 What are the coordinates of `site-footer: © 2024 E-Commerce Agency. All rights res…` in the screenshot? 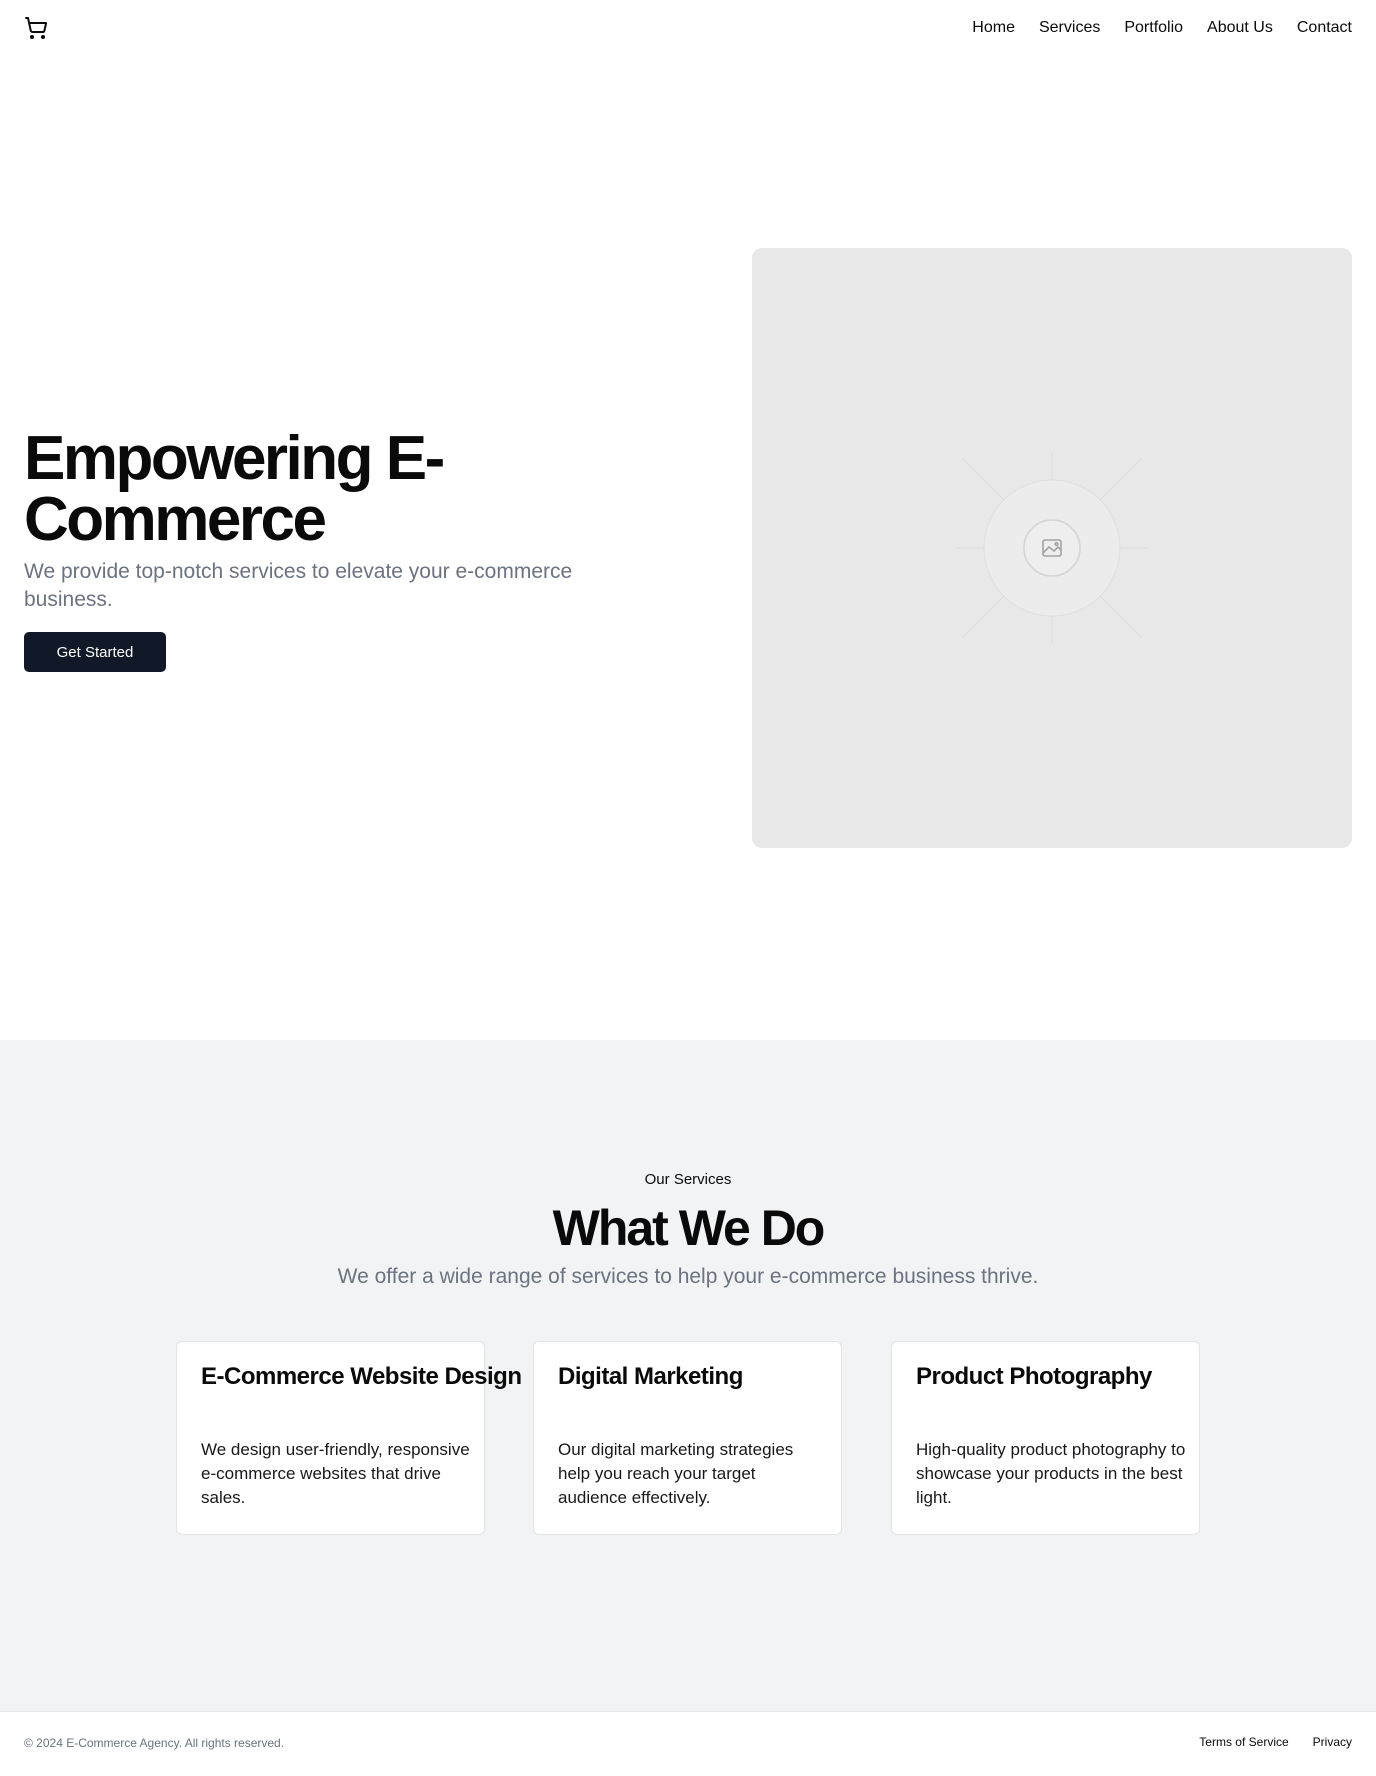 It's located at (688, 1743).